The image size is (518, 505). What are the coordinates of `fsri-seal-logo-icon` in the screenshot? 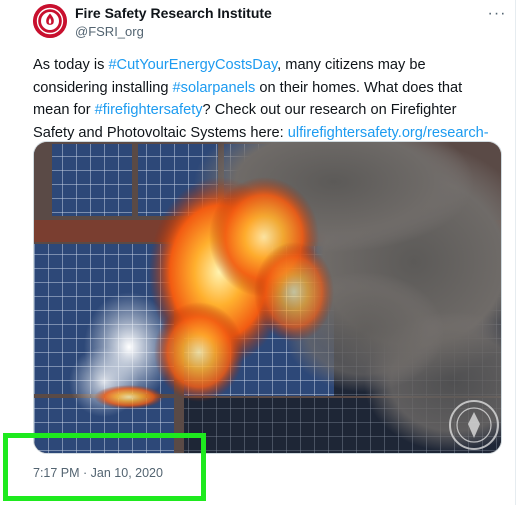 It's located at (50, 21).